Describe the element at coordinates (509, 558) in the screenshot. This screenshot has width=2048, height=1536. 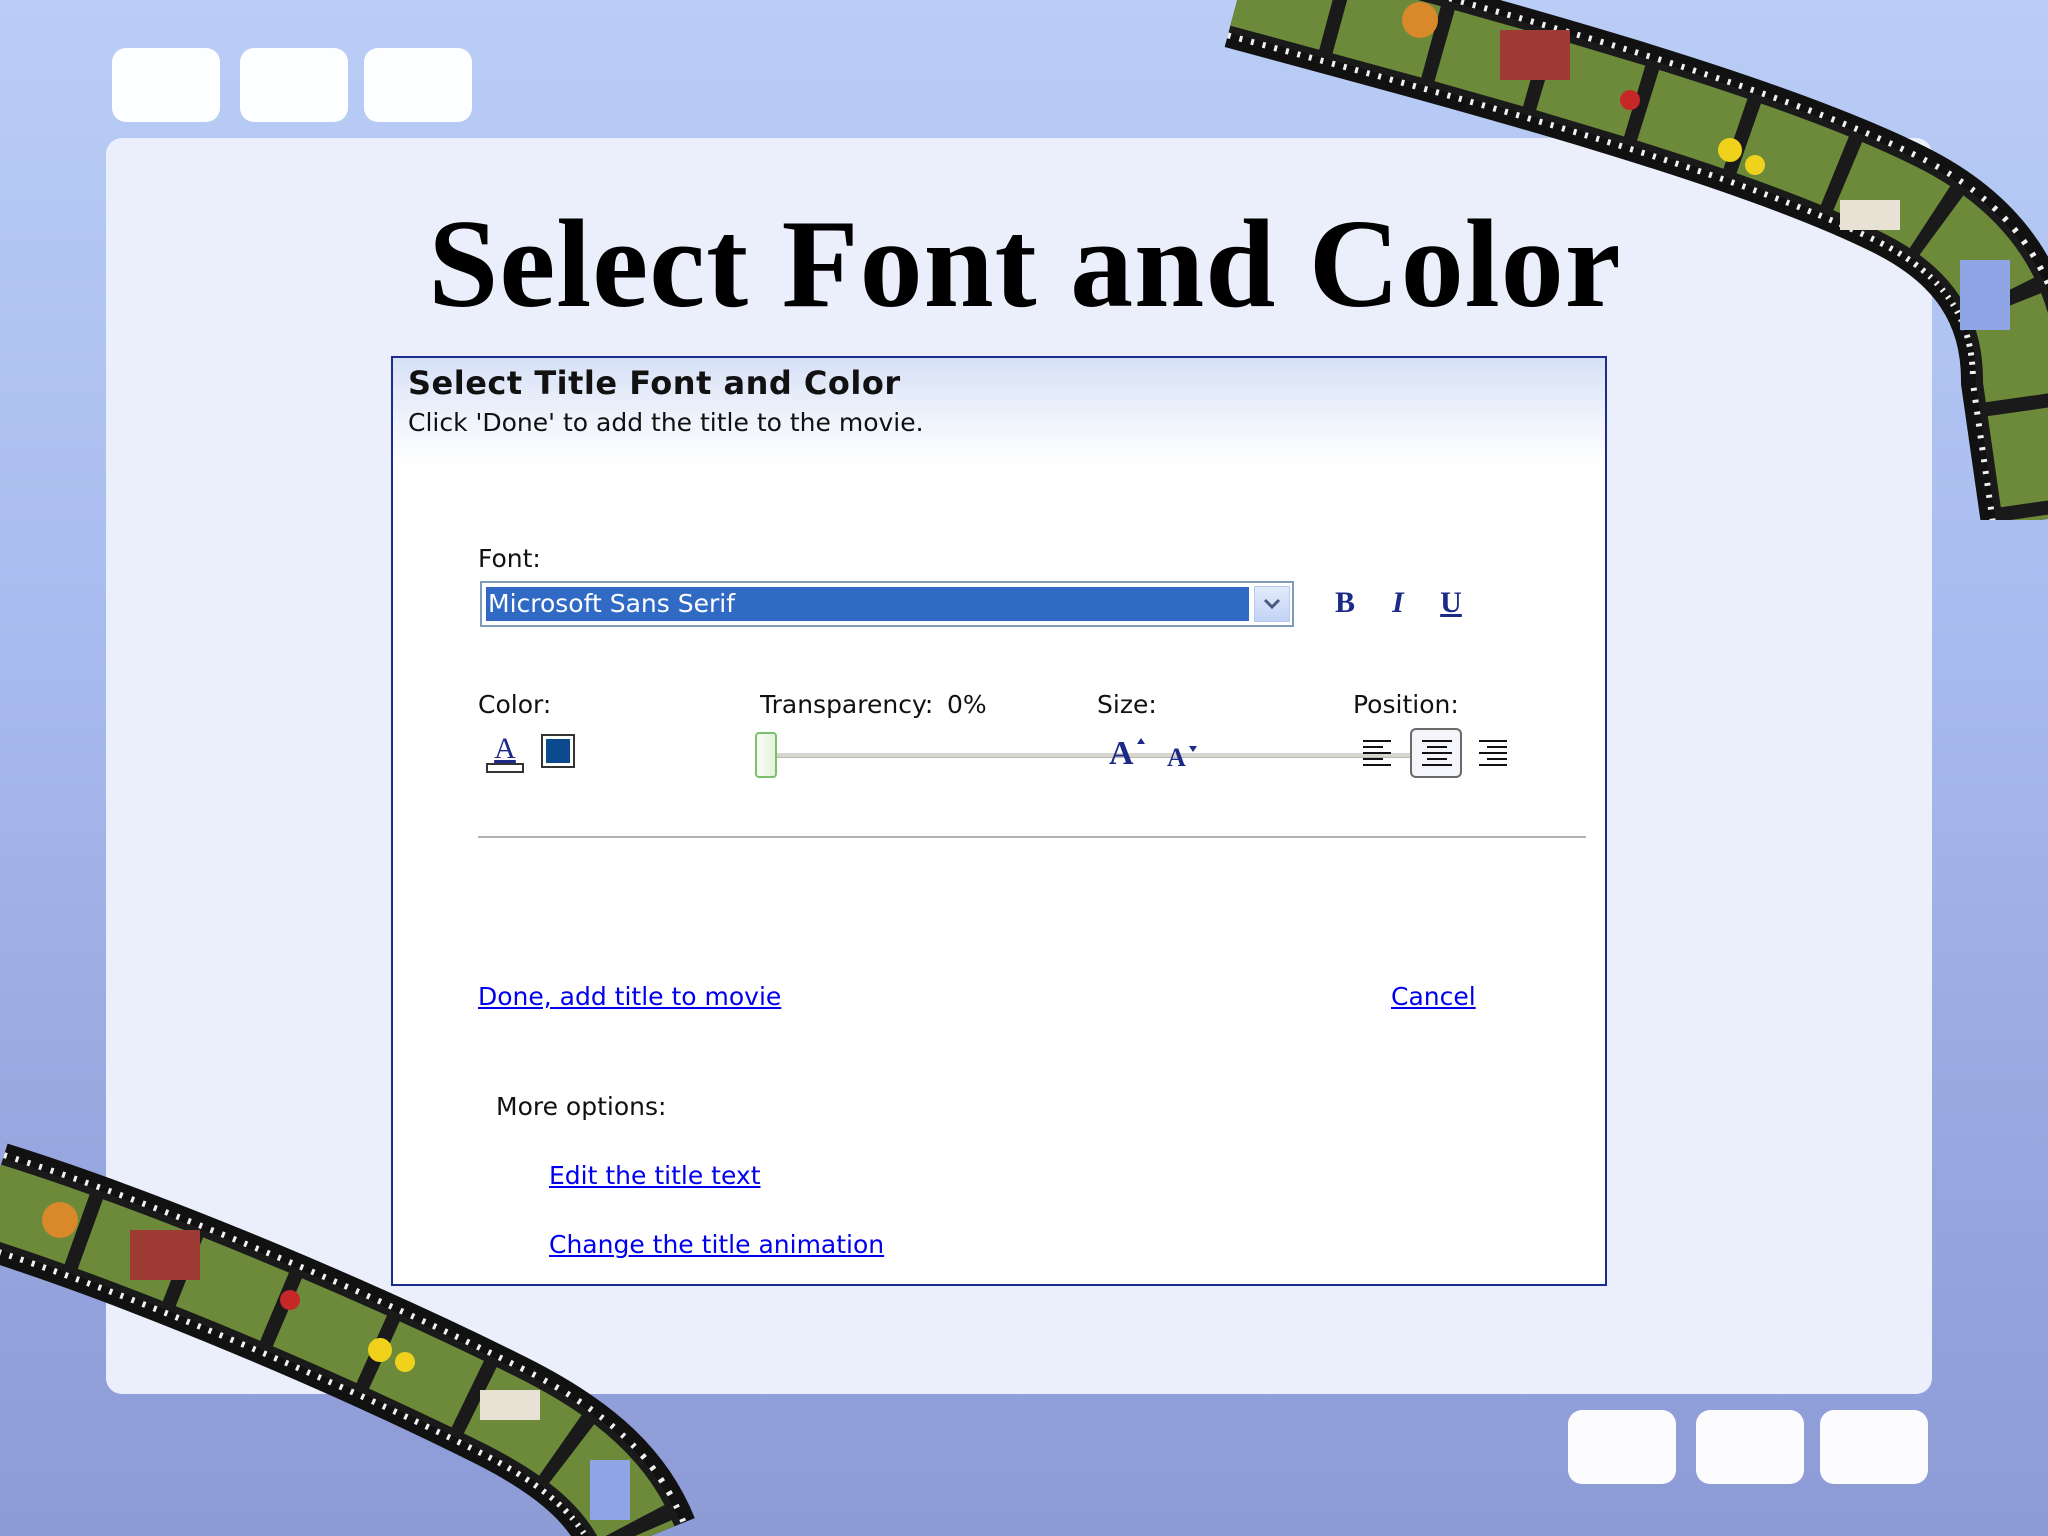
I see `font-label: Font:` at that location.